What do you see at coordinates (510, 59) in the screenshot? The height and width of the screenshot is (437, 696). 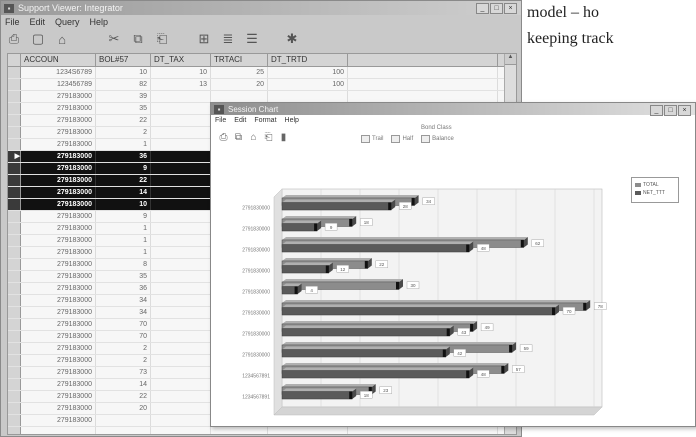 I see `scroll-up-icon: ▲` at bounding box center [510, 59].